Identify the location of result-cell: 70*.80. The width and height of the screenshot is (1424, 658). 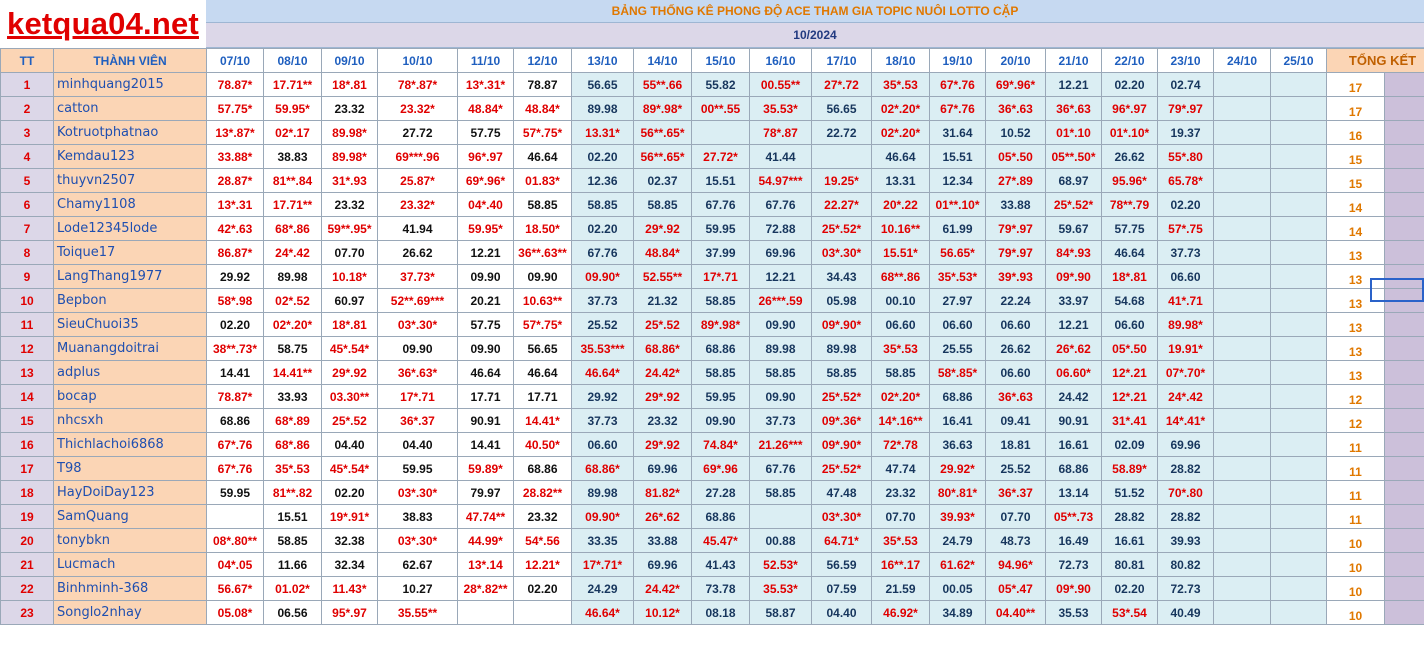
(1185, 492).